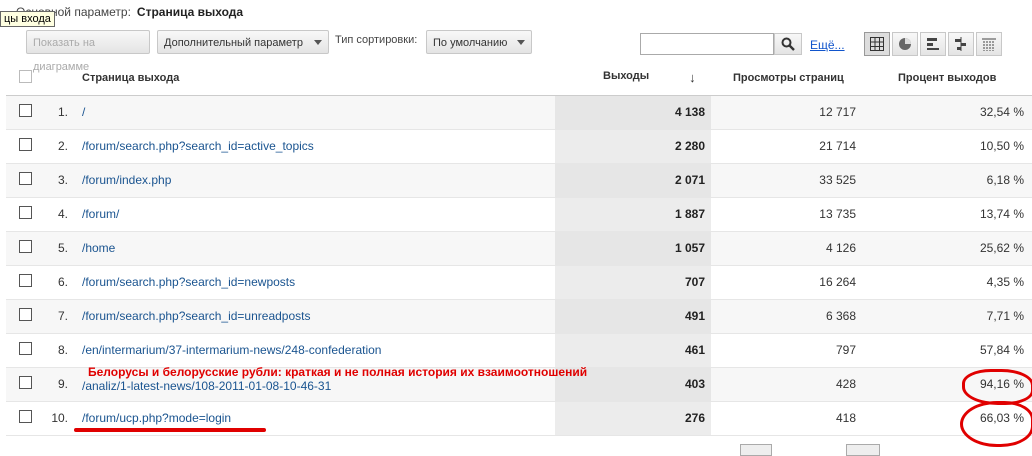  Describe the element at coordinates (60, 418) in the screenshot. I see `row-index: 10.` at that location.